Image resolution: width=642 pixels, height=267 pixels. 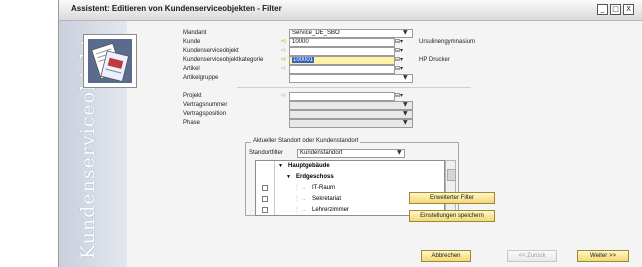 I want to click on window-close-icon: X, so click(x=628, y=9).